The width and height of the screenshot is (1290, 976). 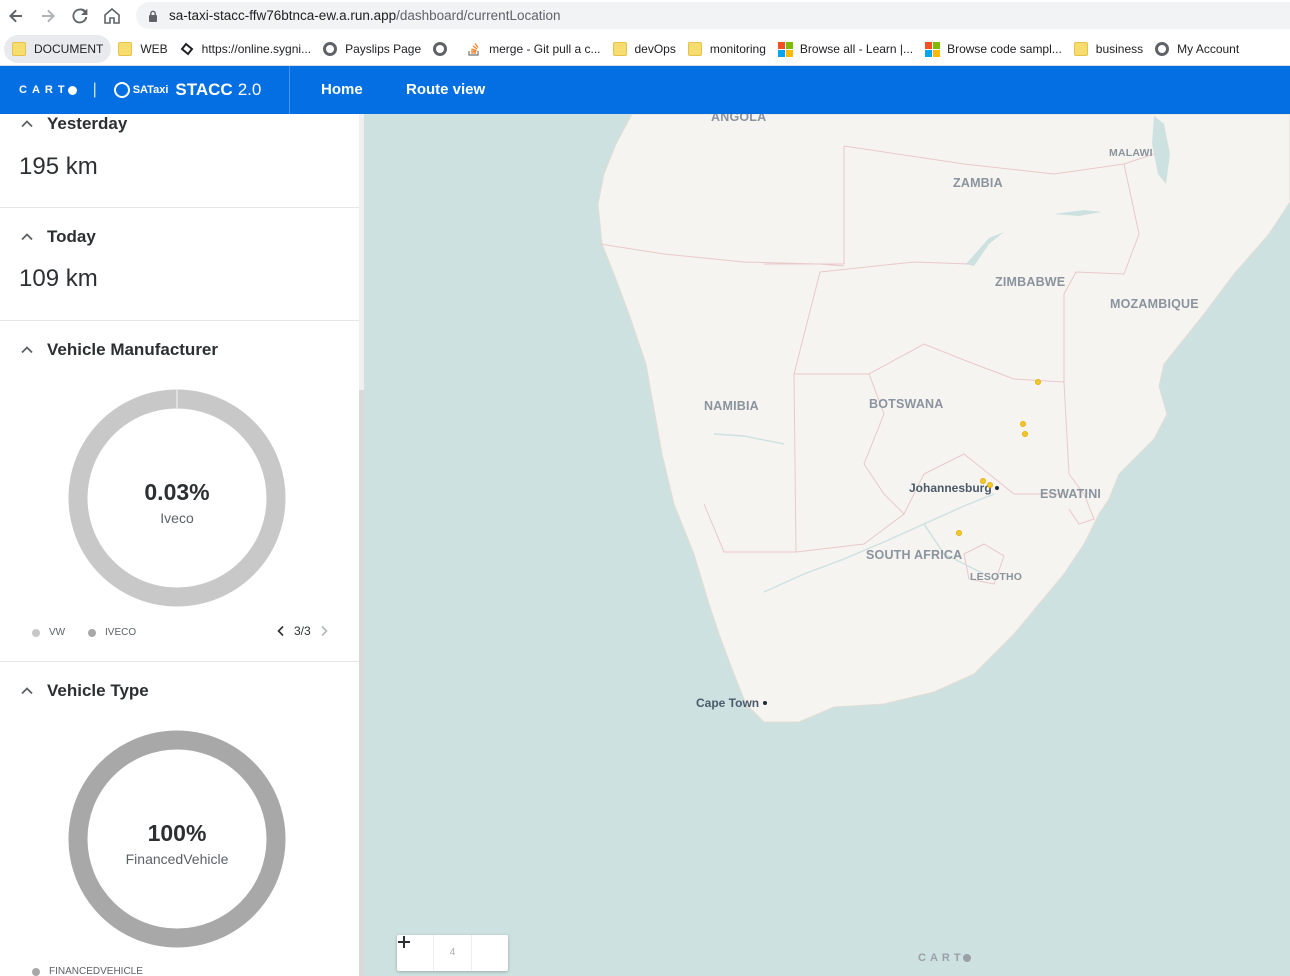 I want to click on url-host: sa-taxi-stacc-ffw76btnca-ew.a.run.app, so click(x=283, y=15).